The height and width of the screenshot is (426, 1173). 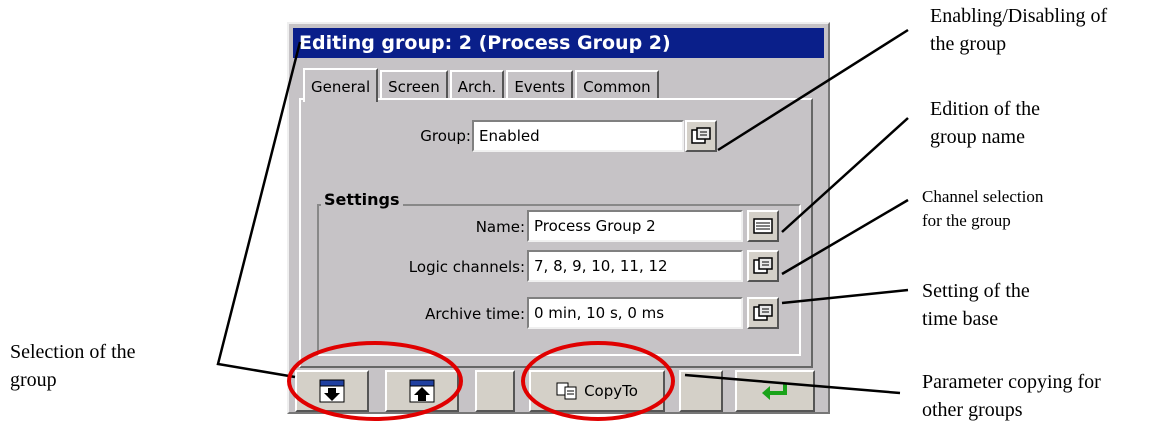 What do you see at coordinates (635, 266) in the screenshot?
I see `logic-channels-field: 7, 8, 9, 10, 11, 12` at bounding box center [635, 266].